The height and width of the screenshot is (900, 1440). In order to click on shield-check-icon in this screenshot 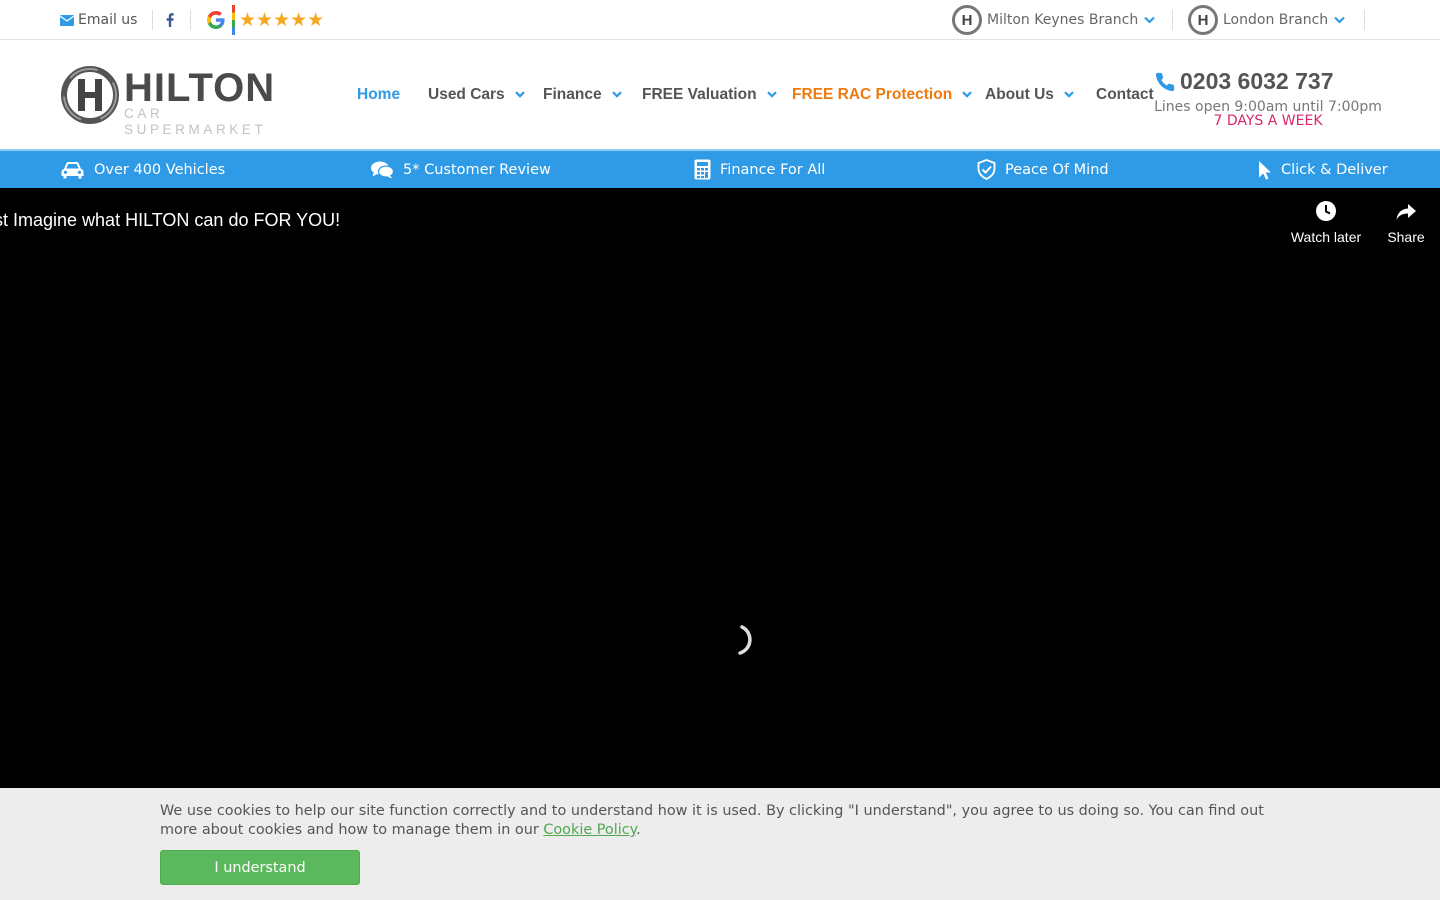, I will do `click(986, 169)`.